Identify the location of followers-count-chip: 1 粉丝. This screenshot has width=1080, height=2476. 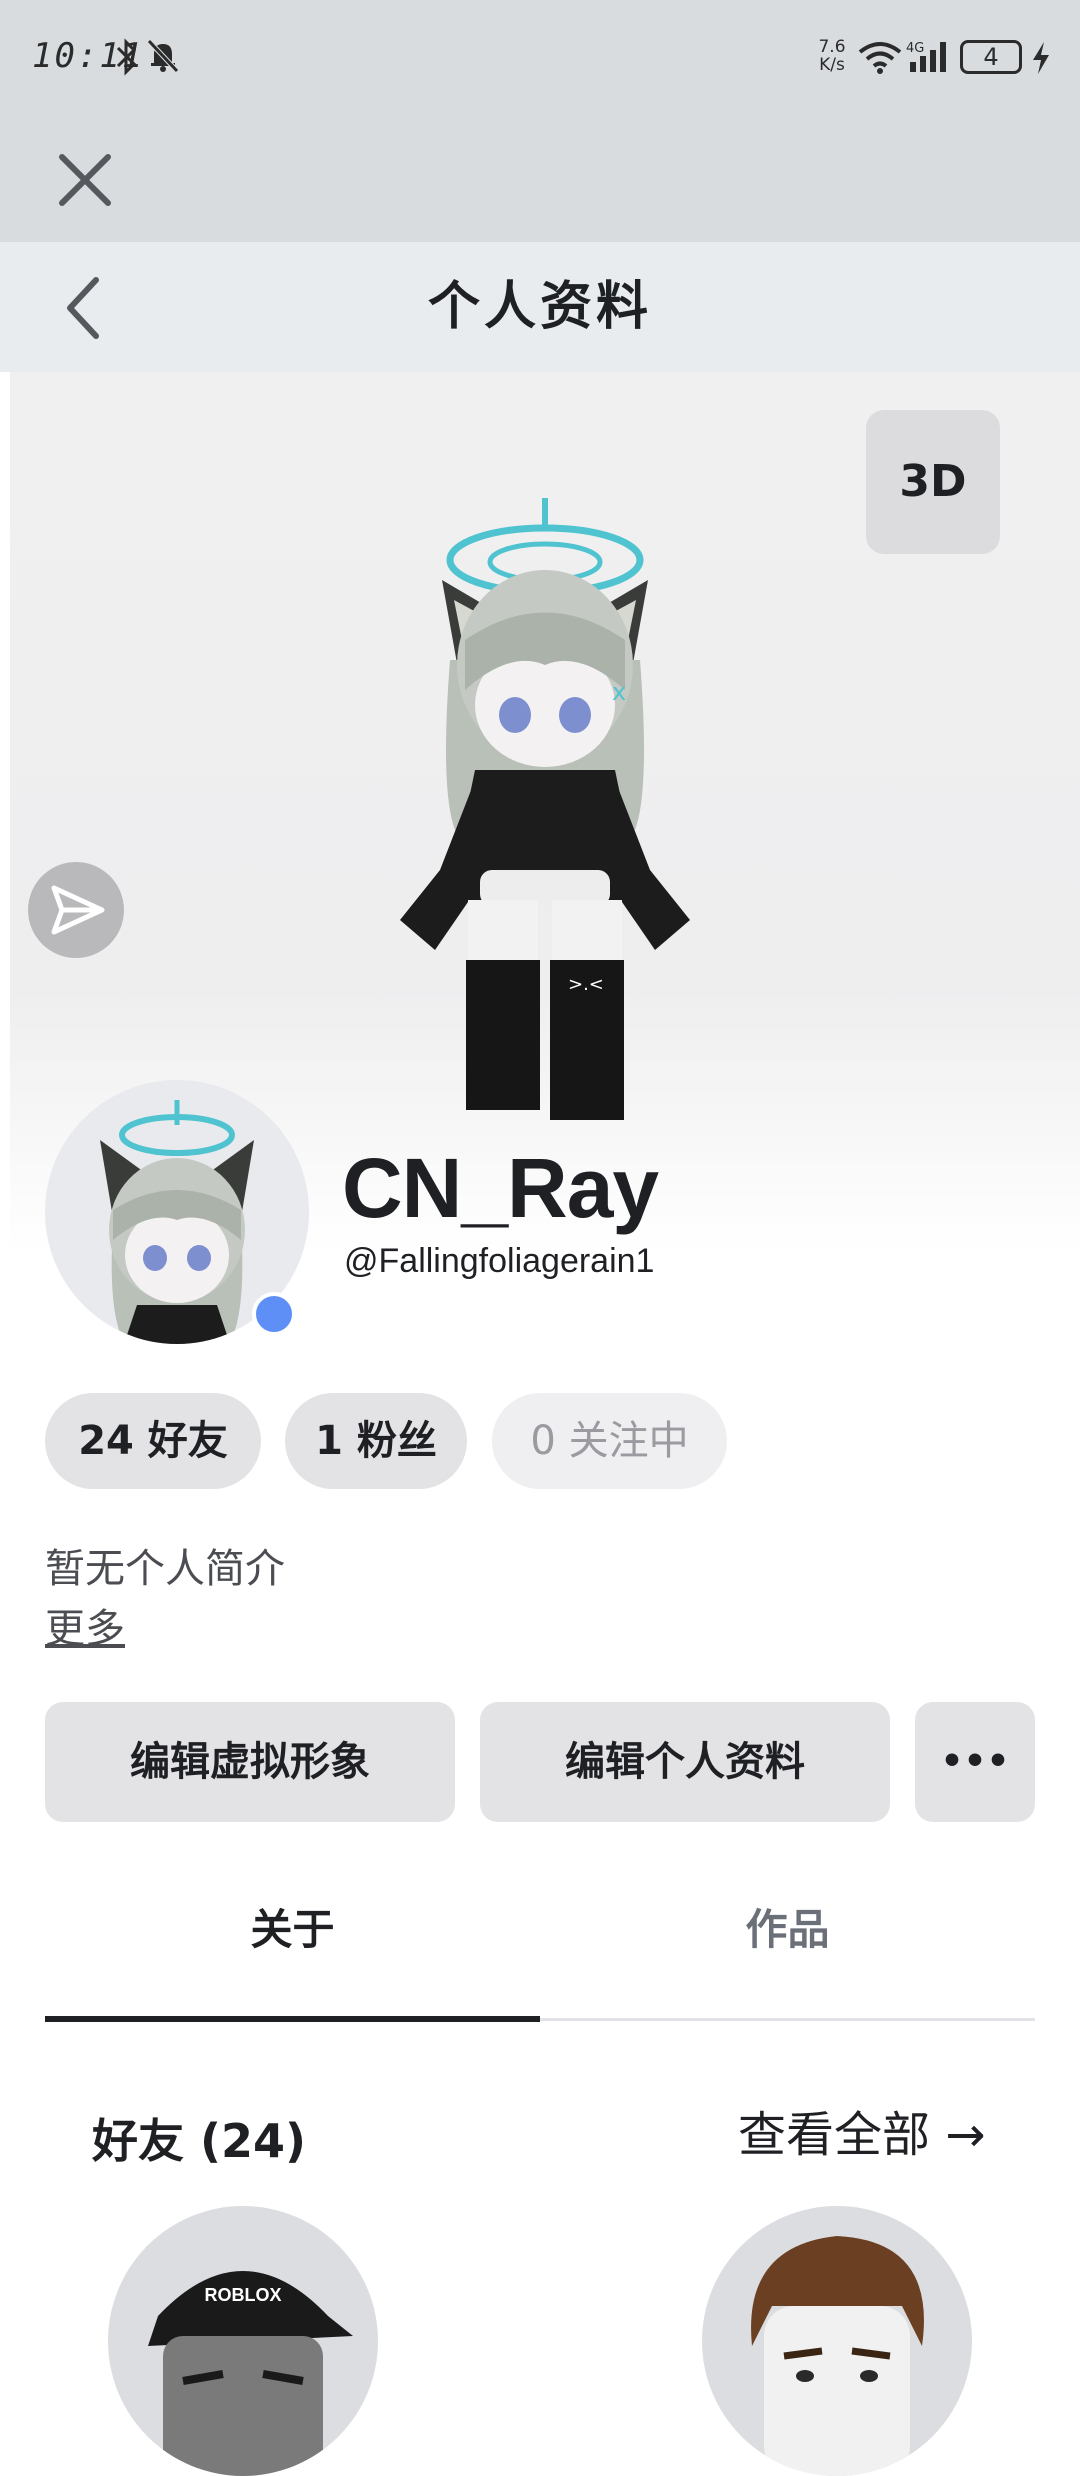
(376, 1441).